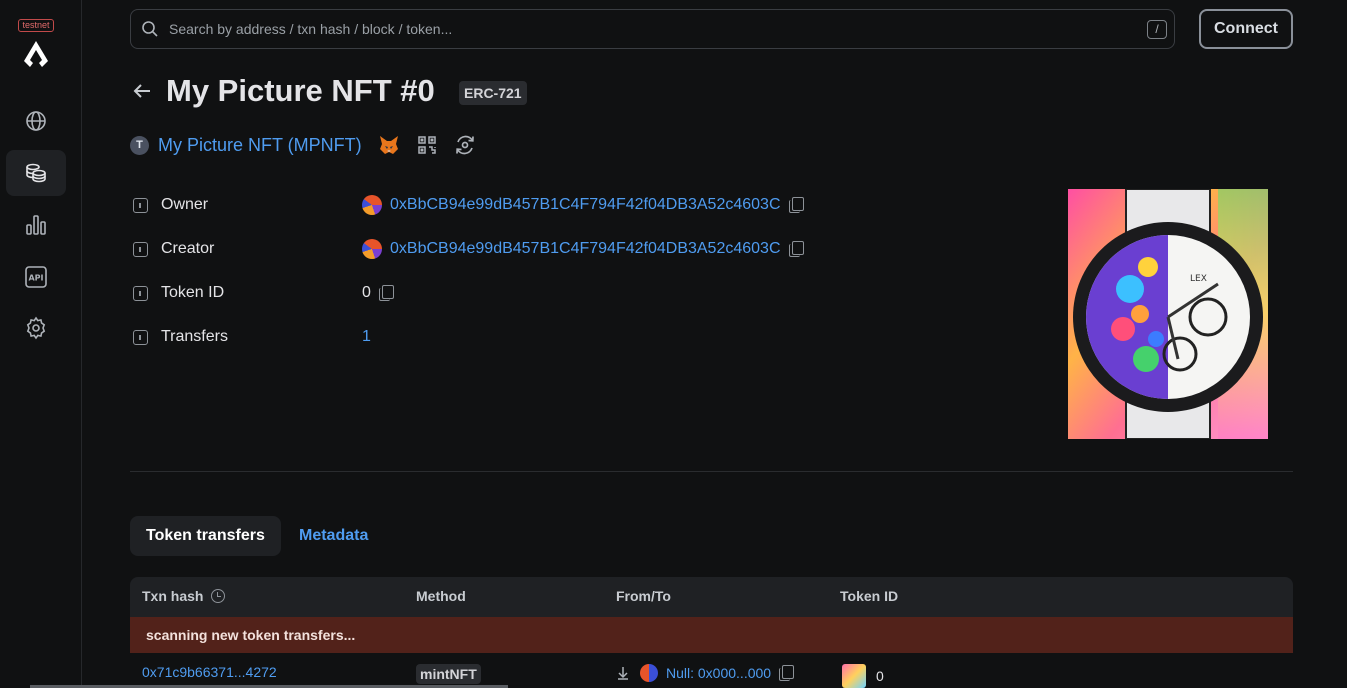 The height and width of the screenshot is (688, 1347). I want to click on txn-hash-cell: 0x71c9b66371...4272, so click(209, 672).